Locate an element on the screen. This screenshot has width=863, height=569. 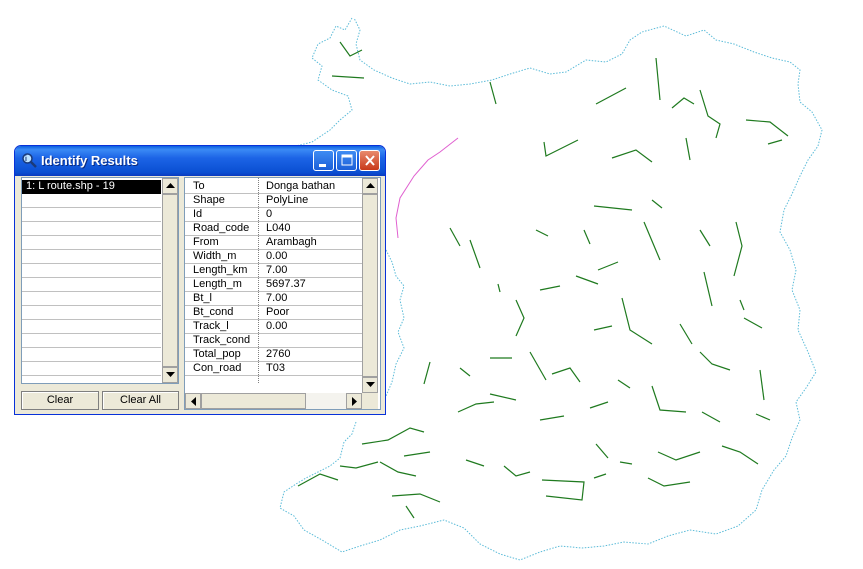
table-row: To Donga bathan is located at coordinates (273, 187).